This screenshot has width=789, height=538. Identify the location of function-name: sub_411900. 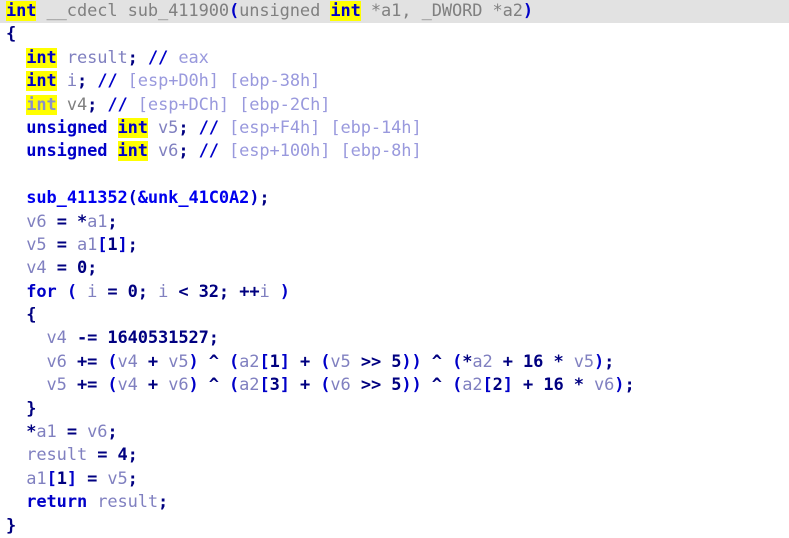
(178, 11).